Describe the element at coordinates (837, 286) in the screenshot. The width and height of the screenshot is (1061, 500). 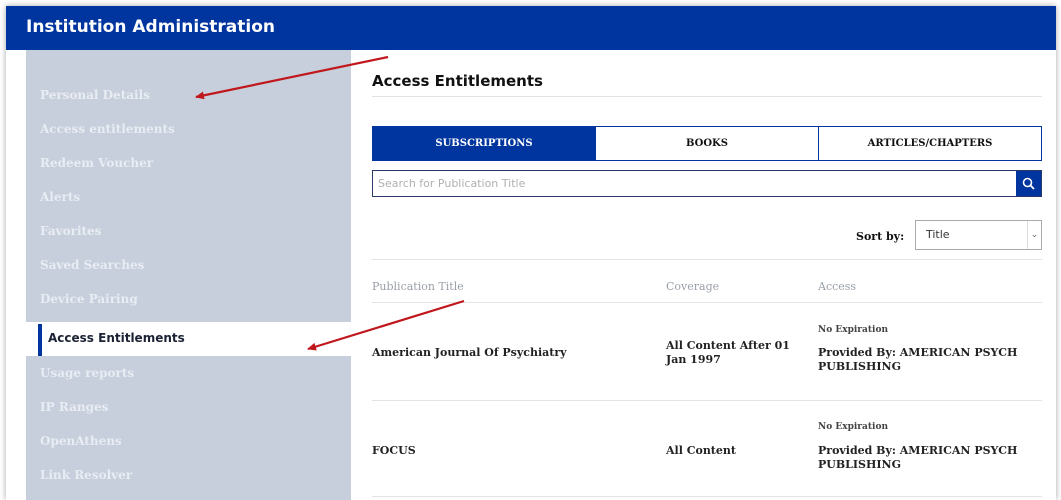
I see `column-header-access: Access` at that location.